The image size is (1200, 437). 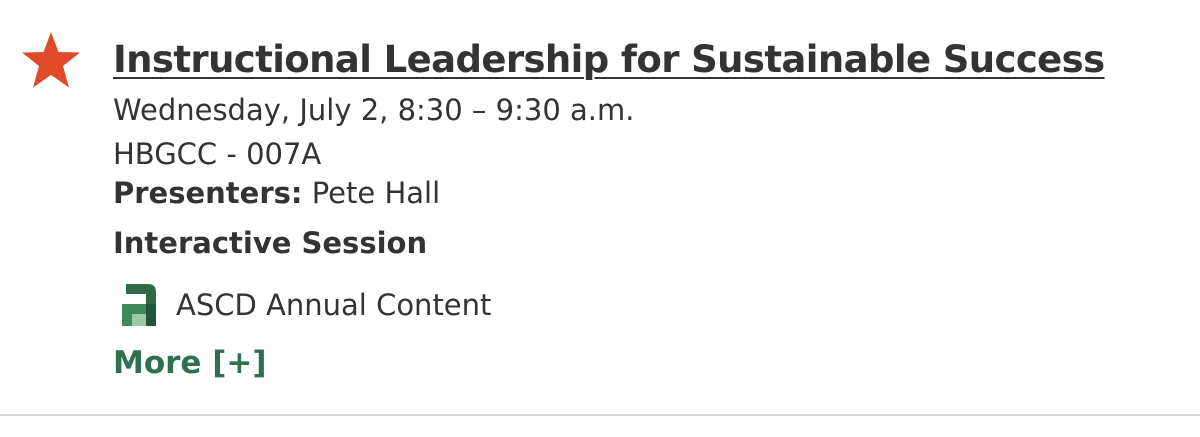 I want to click on more-button: More [+], so click(x=190, y=363).